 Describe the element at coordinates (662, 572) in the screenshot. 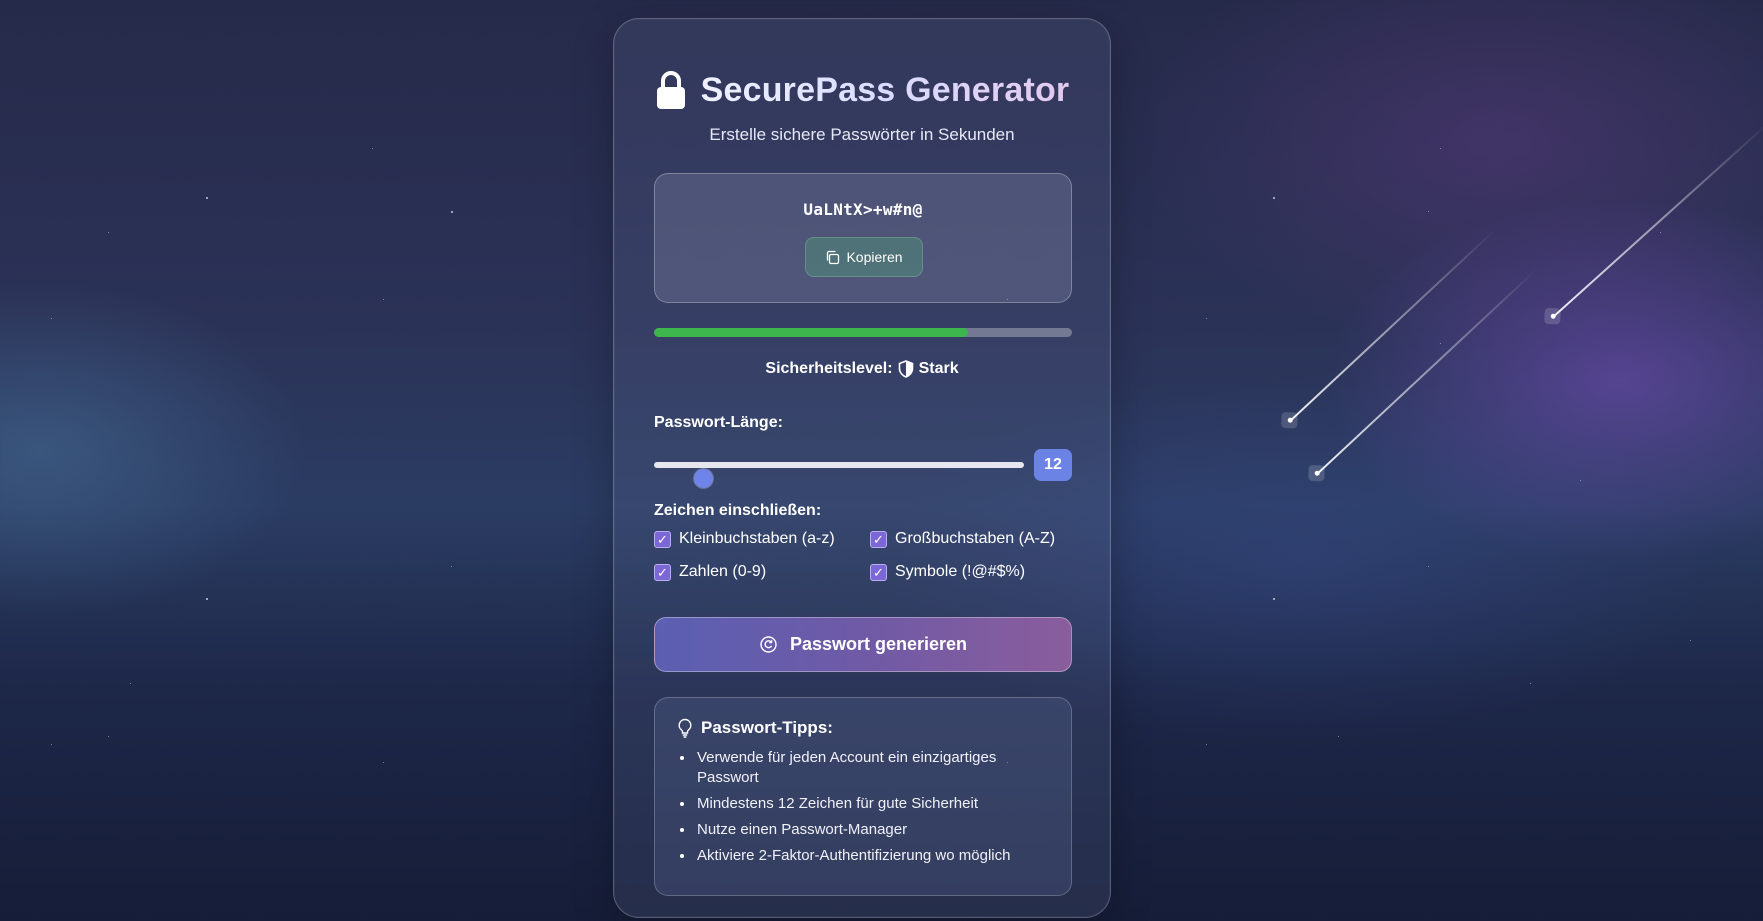

I see `checkbox-numbers: ✓` at that location.